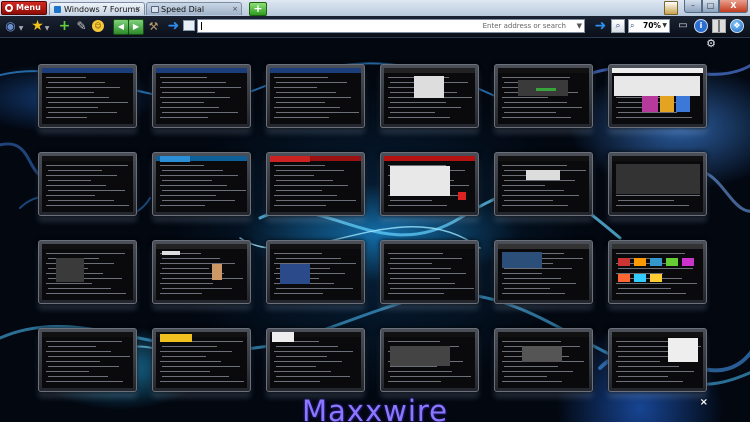 The width and height of the screenshot is (750, 422). What do you see at coordinates (719, 26) in the screenshot?
I see `layout-grid-icon` at bounding box center [719, 26].